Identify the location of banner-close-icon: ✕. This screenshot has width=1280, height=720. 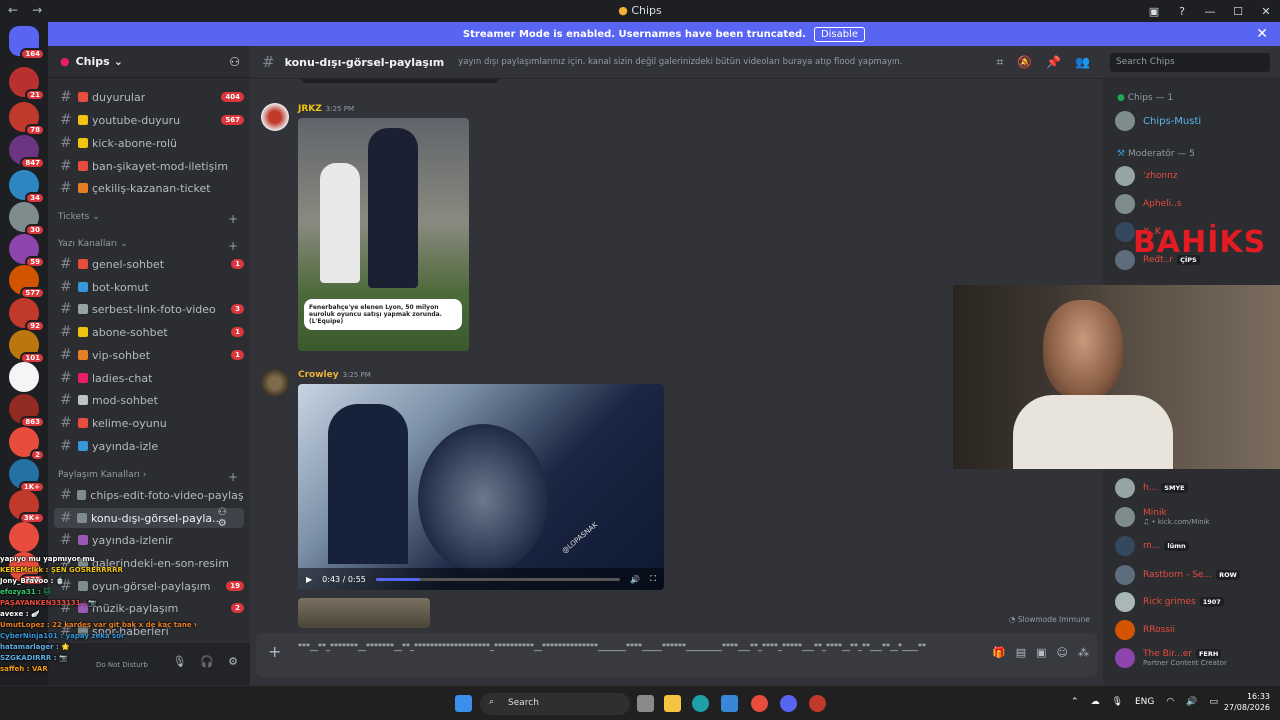
(1262, 34).